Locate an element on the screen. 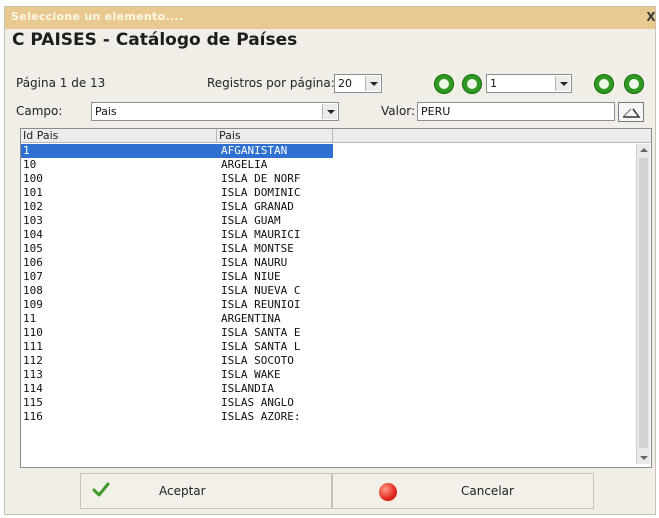 Image resolution: width=659 pixels, height=518 pixels. column-header-id: Id Pais is located at coordinates (119, 136).